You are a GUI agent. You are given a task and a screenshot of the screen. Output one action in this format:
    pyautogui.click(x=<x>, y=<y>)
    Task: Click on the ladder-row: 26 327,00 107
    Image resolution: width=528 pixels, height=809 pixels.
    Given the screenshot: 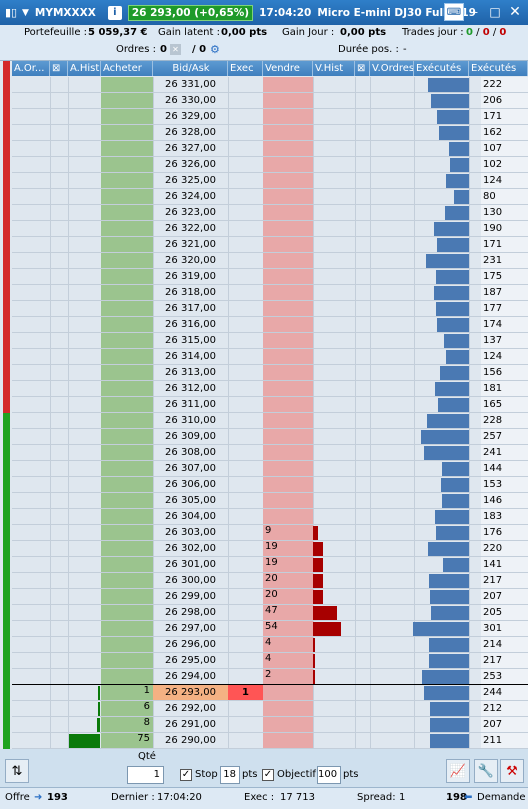 What is the action you would take?
    pyautogui.click(x=270, y=149)
    